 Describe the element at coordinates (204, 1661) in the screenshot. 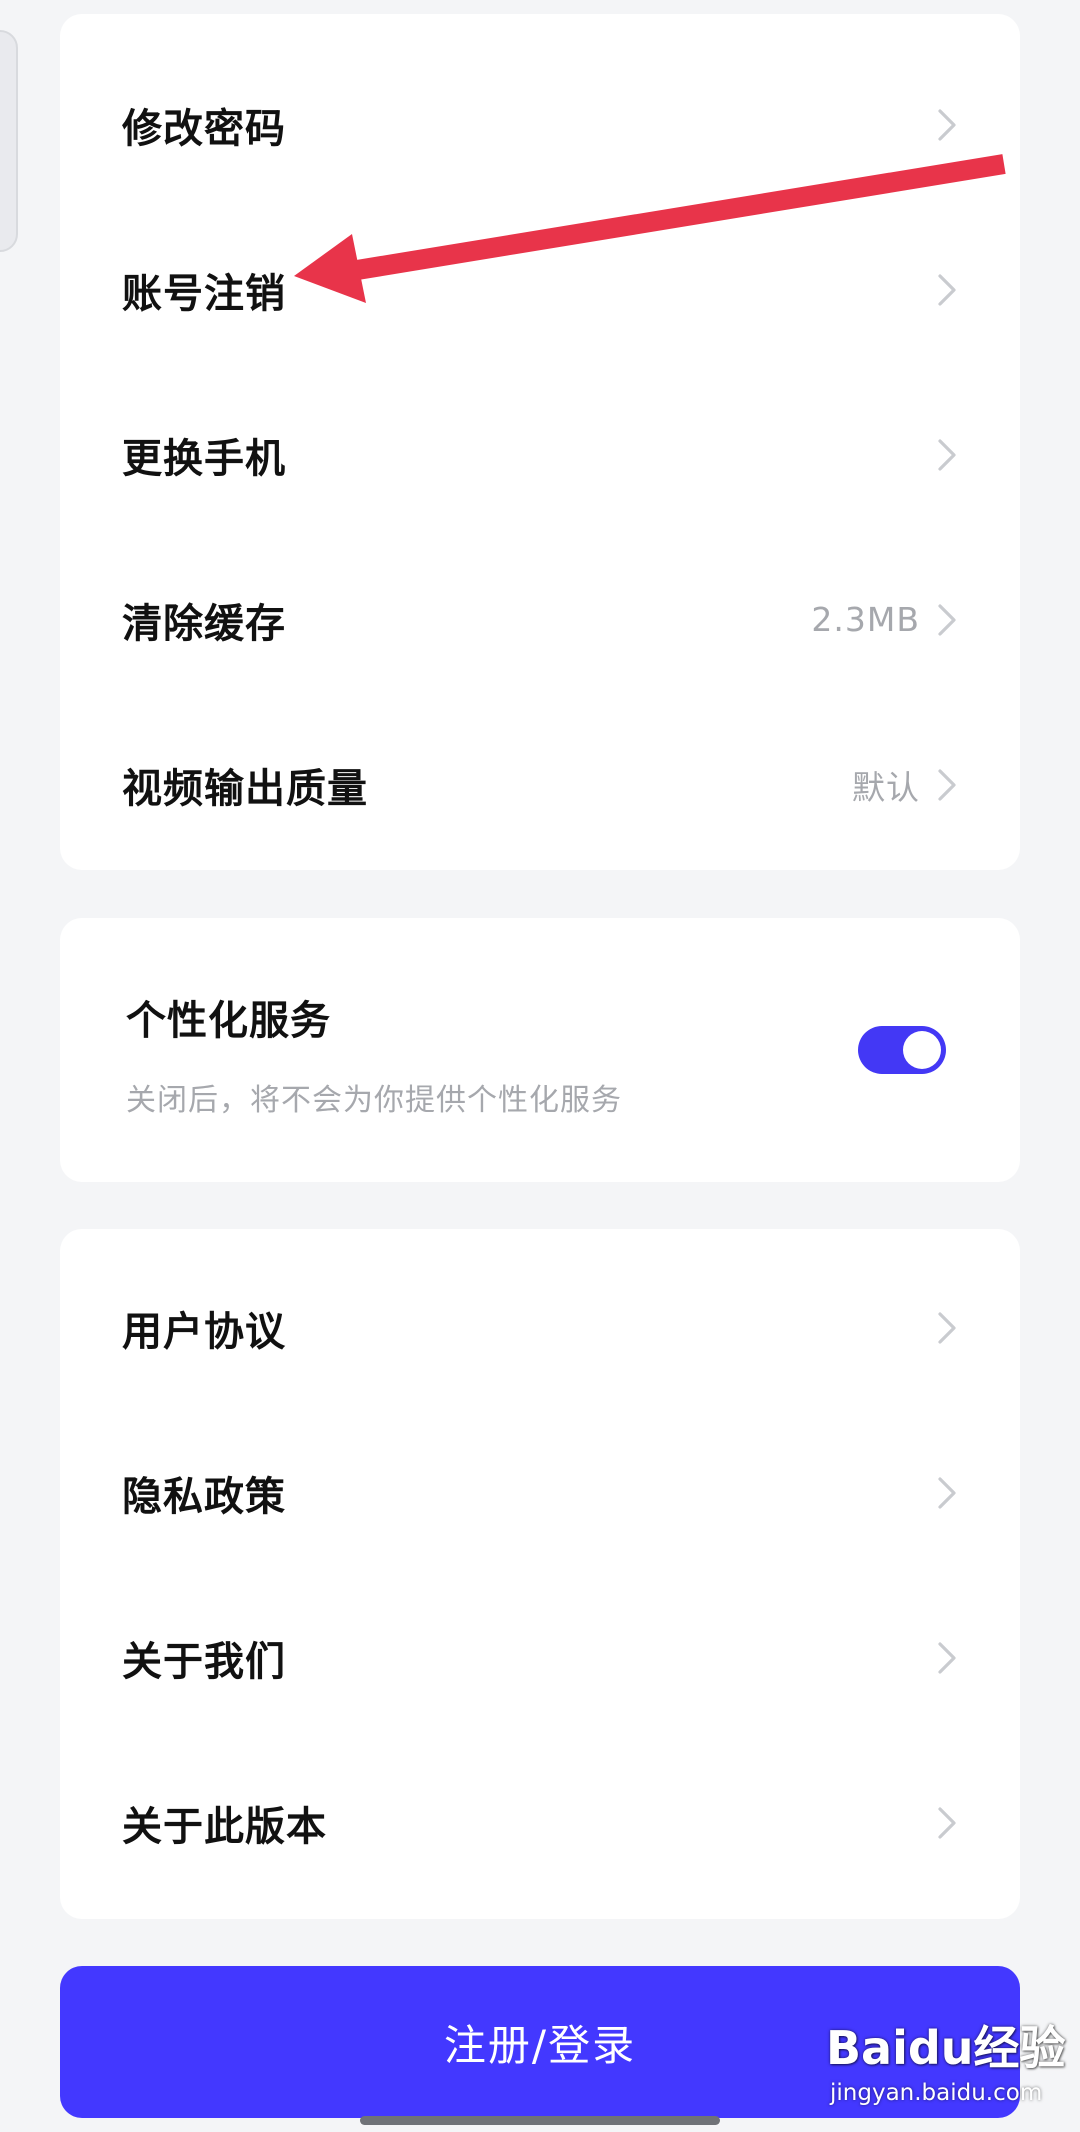

I see `settings-item-label: 关于我们` at that location.